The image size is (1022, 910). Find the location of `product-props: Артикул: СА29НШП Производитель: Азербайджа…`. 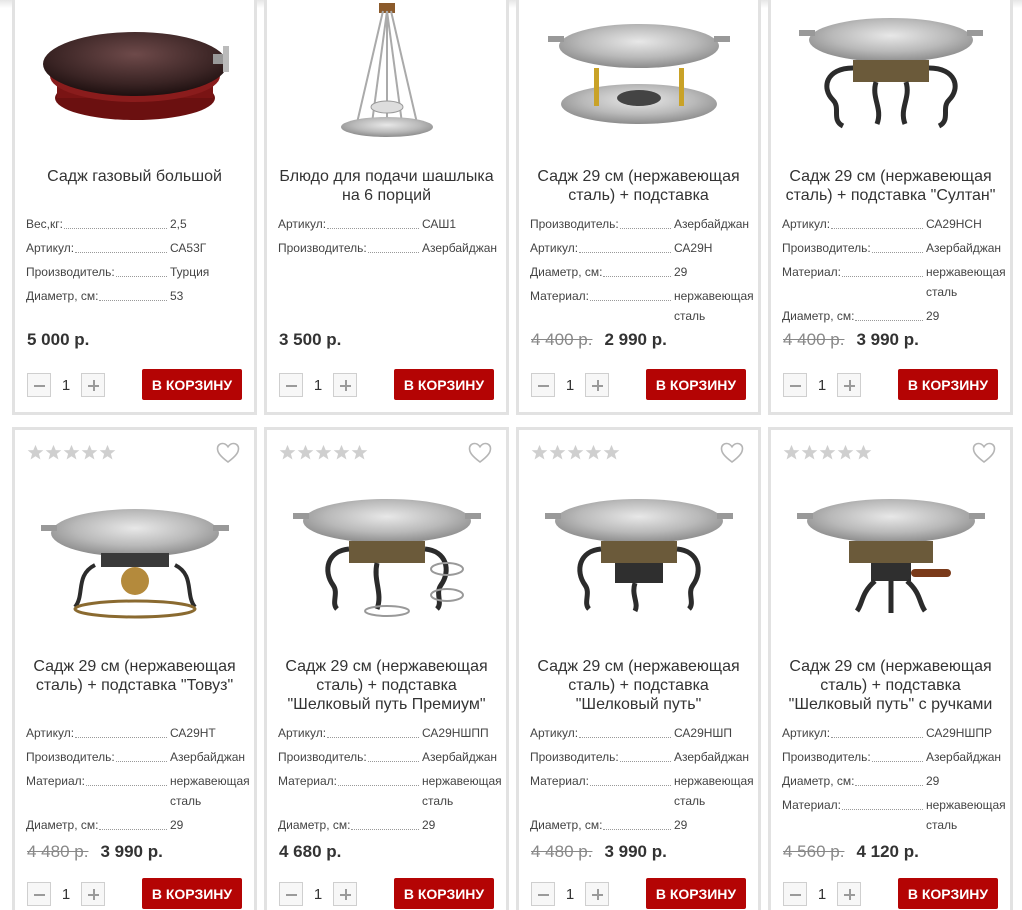

product-props: Артикул: СА29НШП Производитель: Азербайджа… is located at coordinates (642, 782).